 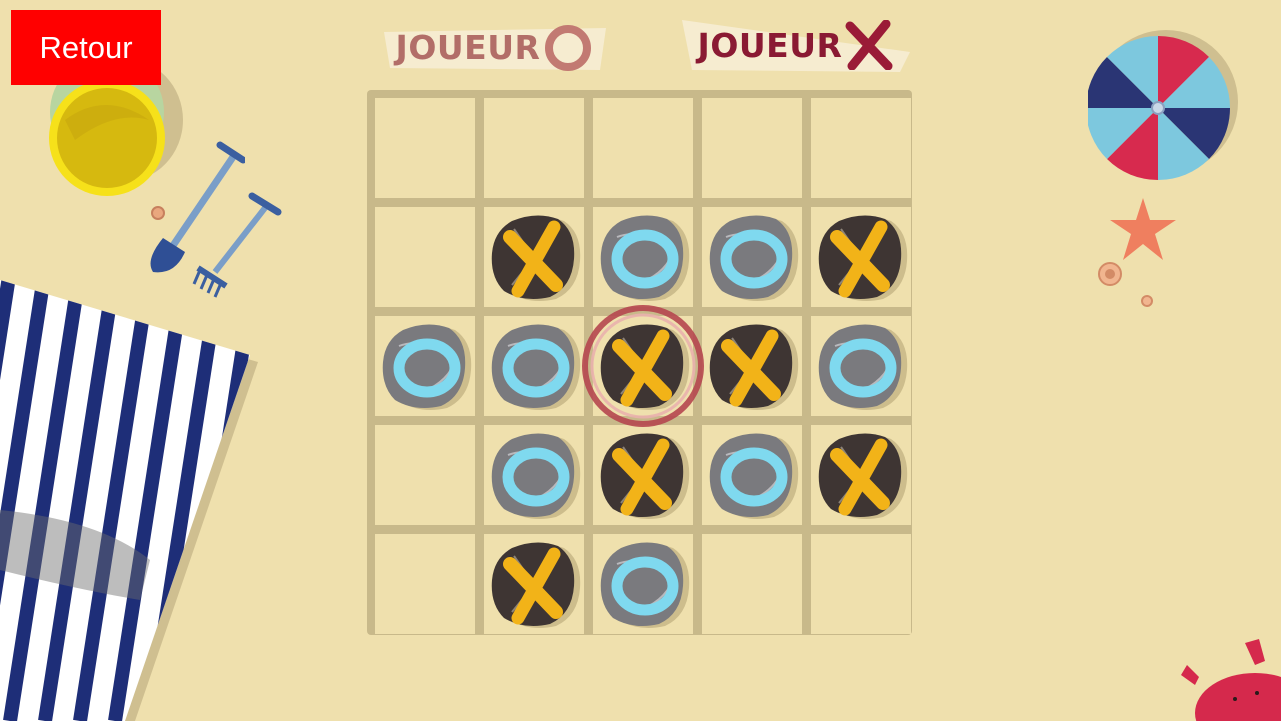 I want to click on crab-icon, so click(x=1231, y=680).